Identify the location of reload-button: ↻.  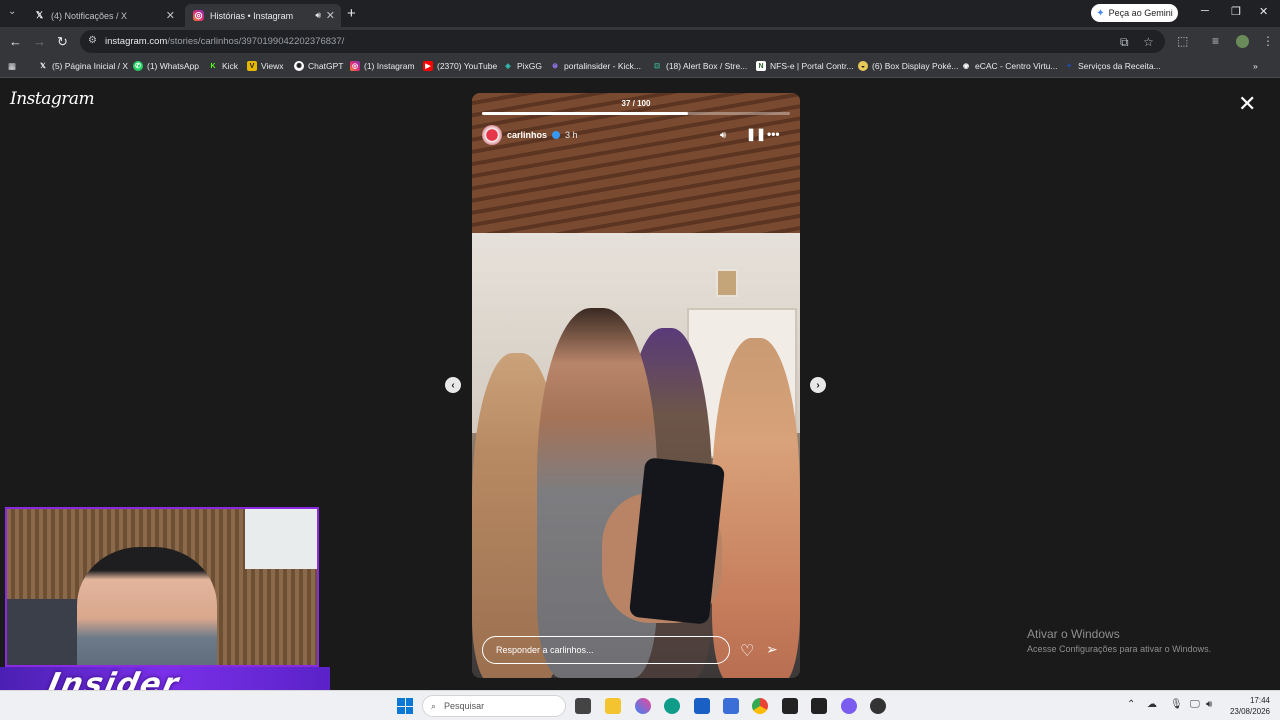
(62, 42).